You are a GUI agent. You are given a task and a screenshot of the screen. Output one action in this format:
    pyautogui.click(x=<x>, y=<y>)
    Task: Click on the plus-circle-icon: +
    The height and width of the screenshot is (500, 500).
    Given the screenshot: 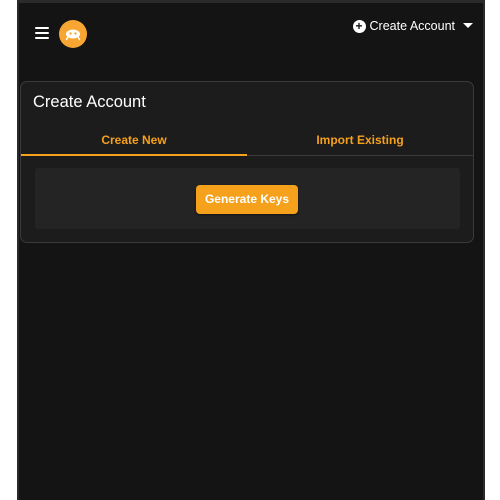 What is the action you would take?
    pyautogui.click(x=359, y=26)
    